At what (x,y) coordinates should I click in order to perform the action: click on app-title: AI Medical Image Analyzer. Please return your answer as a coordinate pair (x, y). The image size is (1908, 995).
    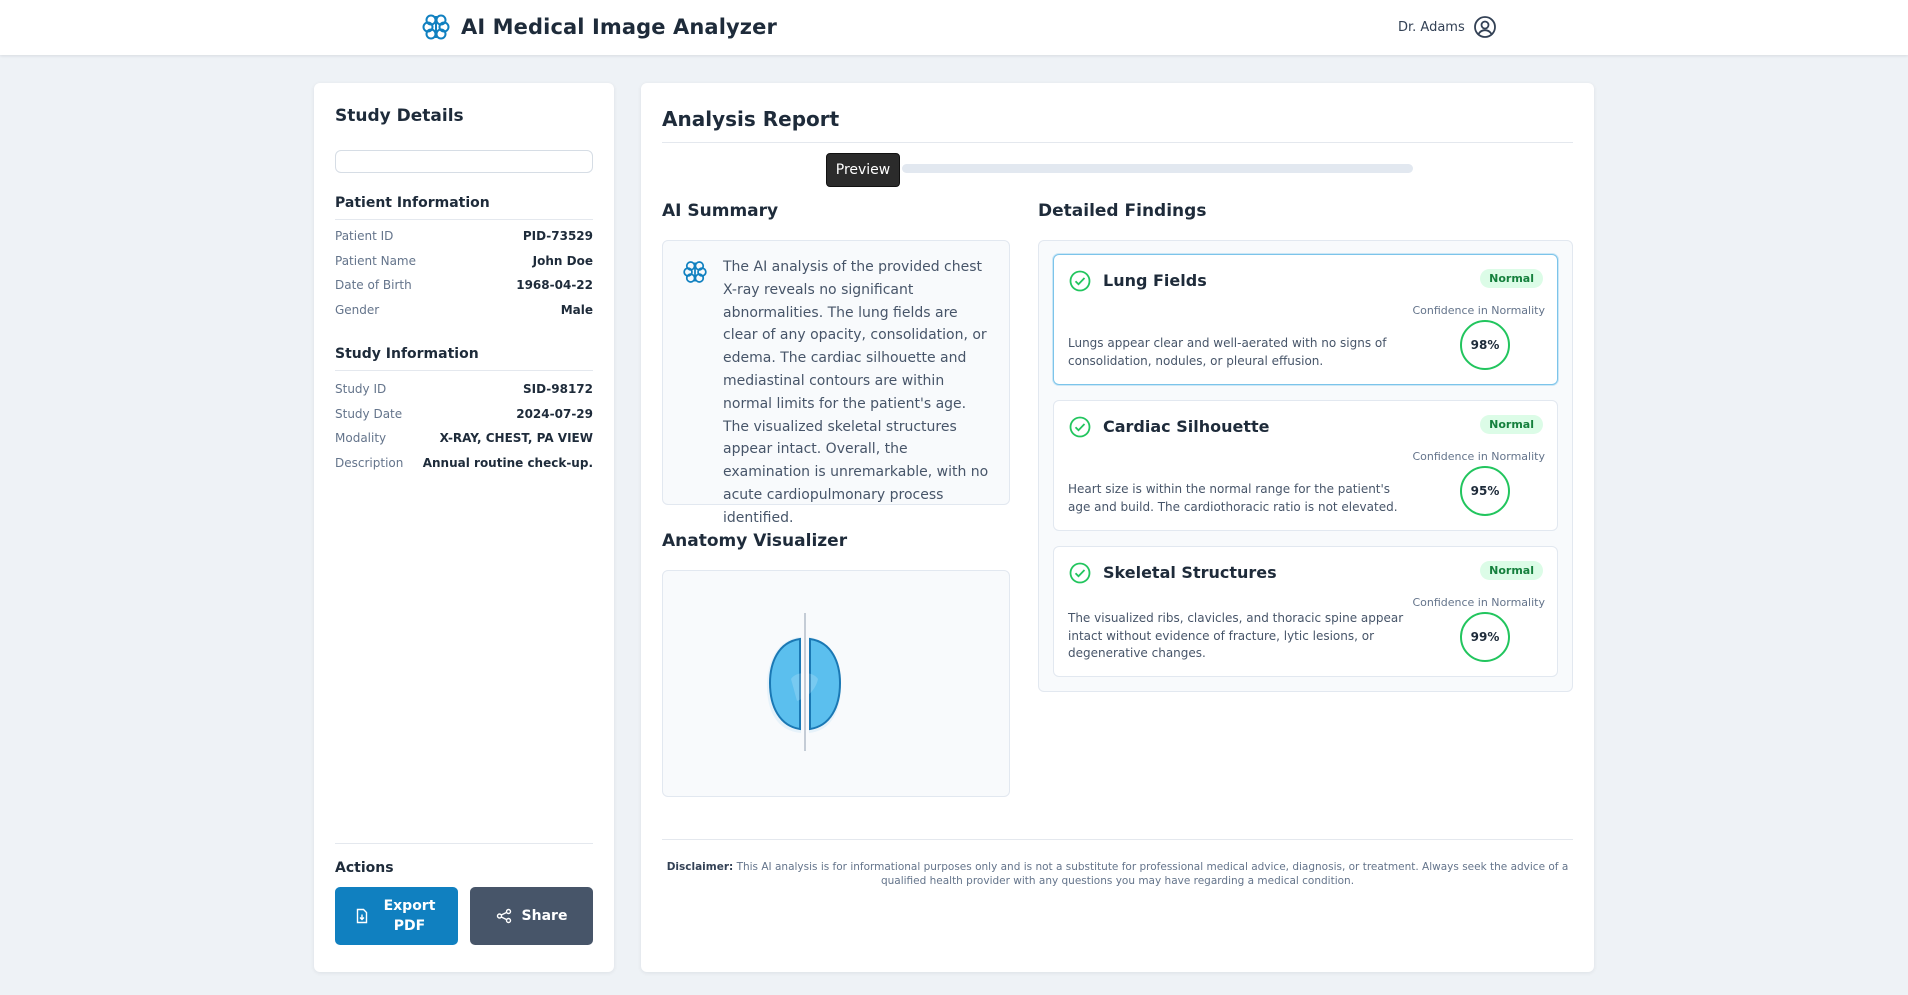
    Looking at the image, I should click on (619, 27).